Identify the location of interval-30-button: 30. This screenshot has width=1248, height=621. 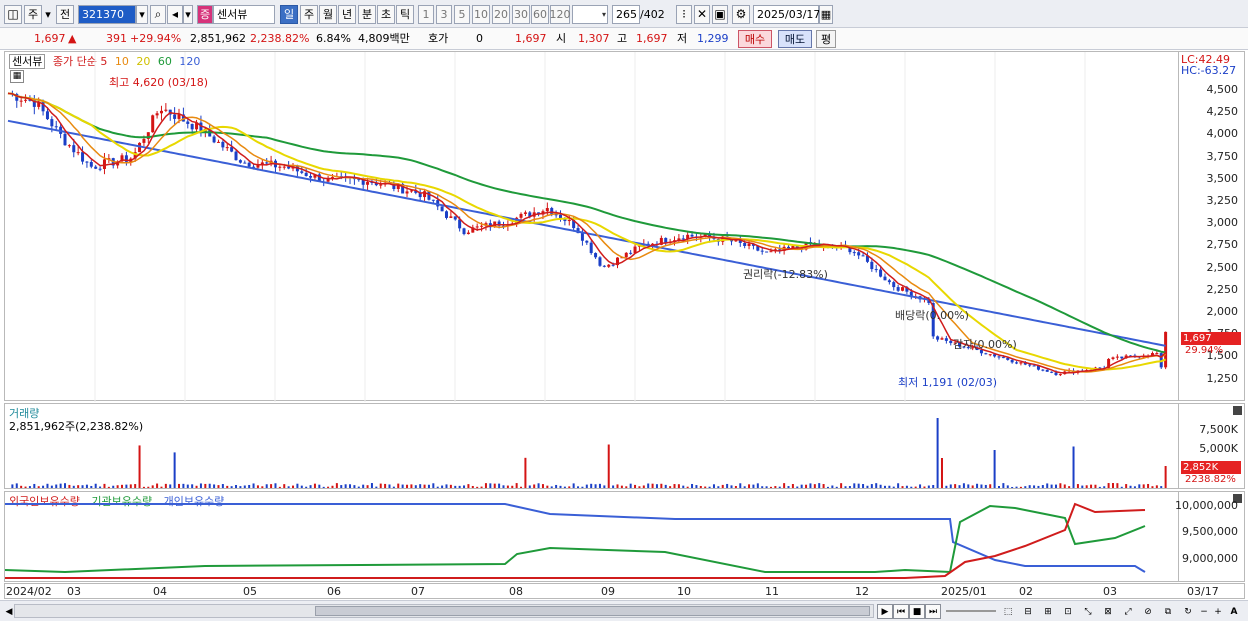
(521, 14).